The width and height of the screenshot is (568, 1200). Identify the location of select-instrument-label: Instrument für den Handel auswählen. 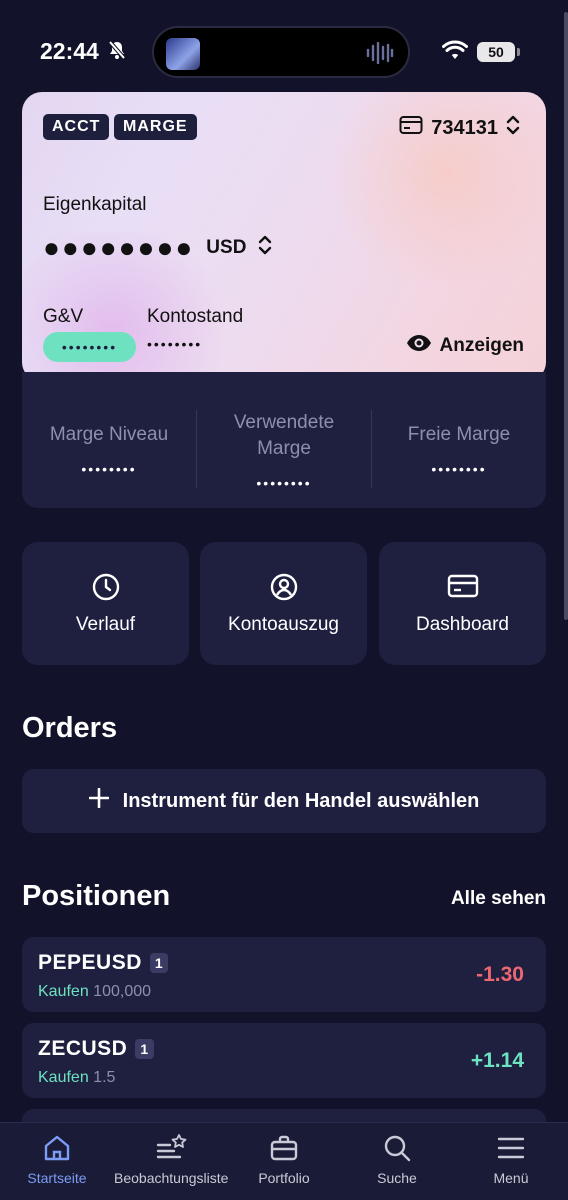
(301, 800).